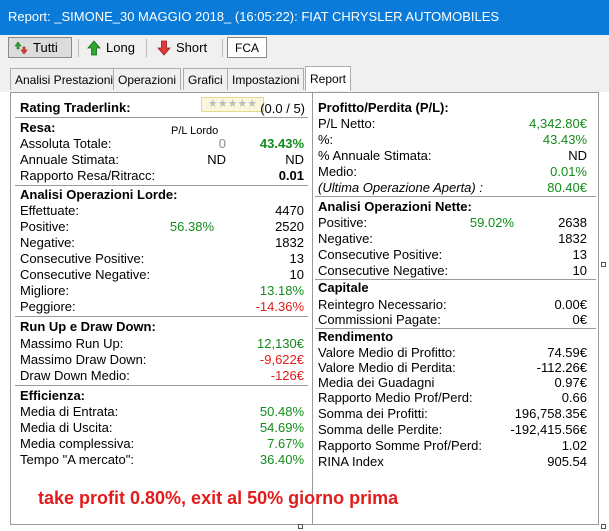  Describe the element at coordinates (289, 242) in the screenshot. I see `lorde-row-value: 1832` at that location.